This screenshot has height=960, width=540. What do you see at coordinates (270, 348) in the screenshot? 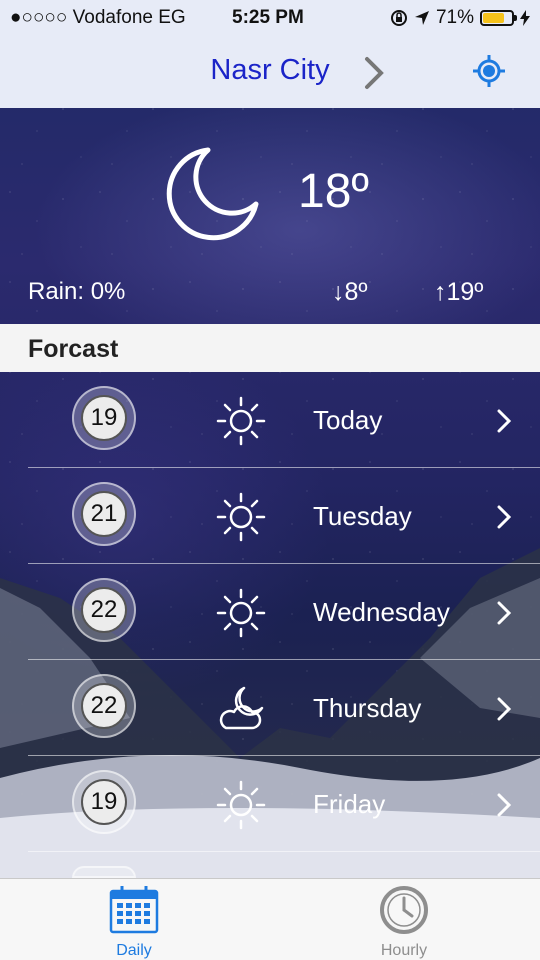
I see `forecast-section-header: Forcast` at bounding box center [270, 348].